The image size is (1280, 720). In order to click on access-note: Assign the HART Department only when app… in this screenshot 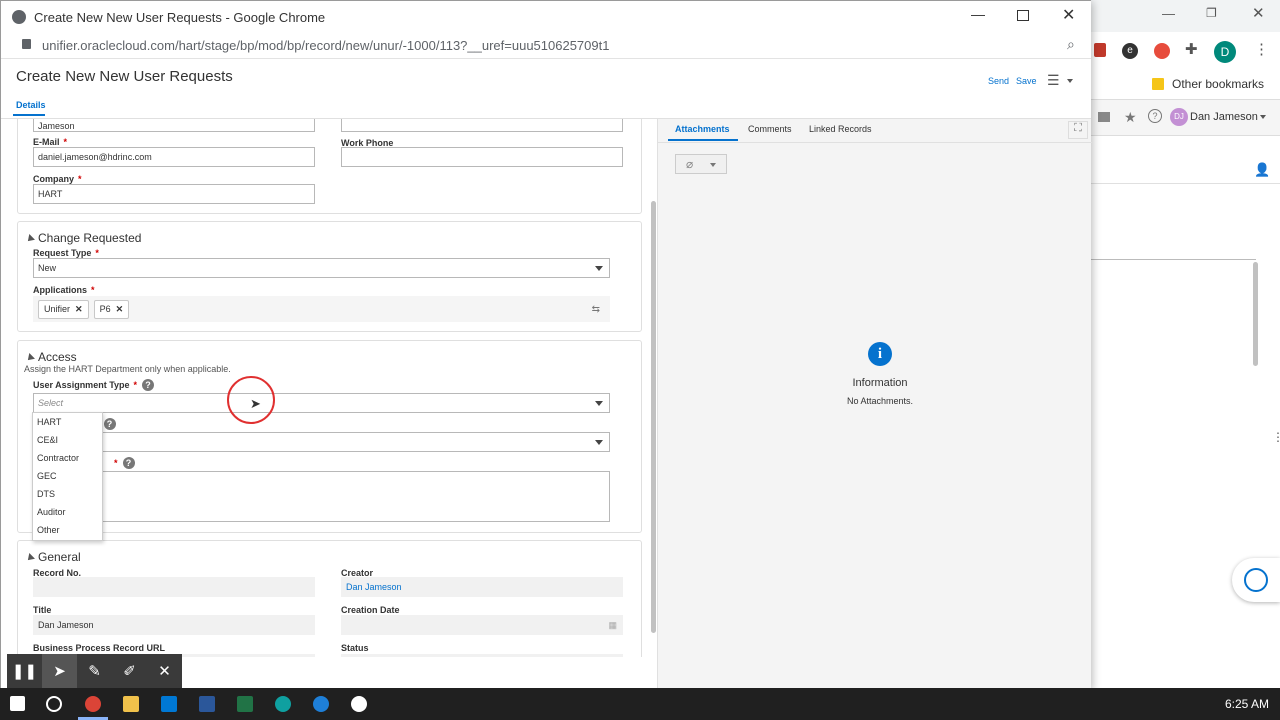, I will do `click(127, 369)`.